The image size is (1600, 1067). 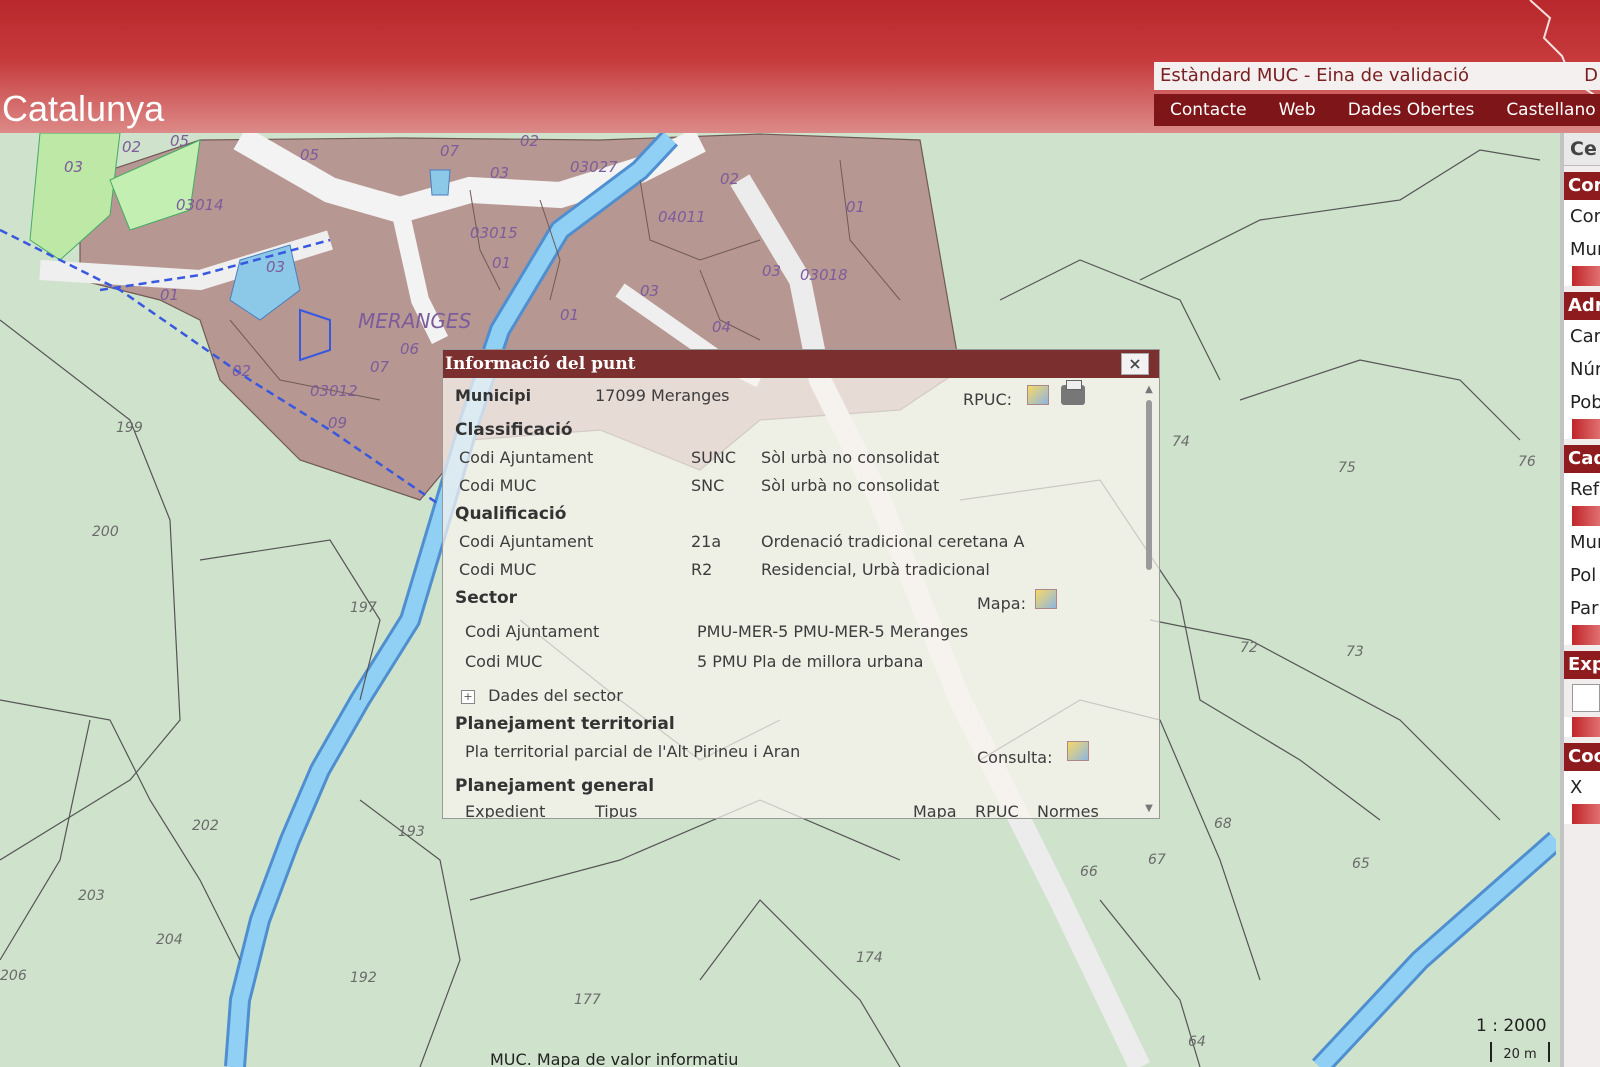 I want to click on close-button: ×, so click(x=1135, y=364).